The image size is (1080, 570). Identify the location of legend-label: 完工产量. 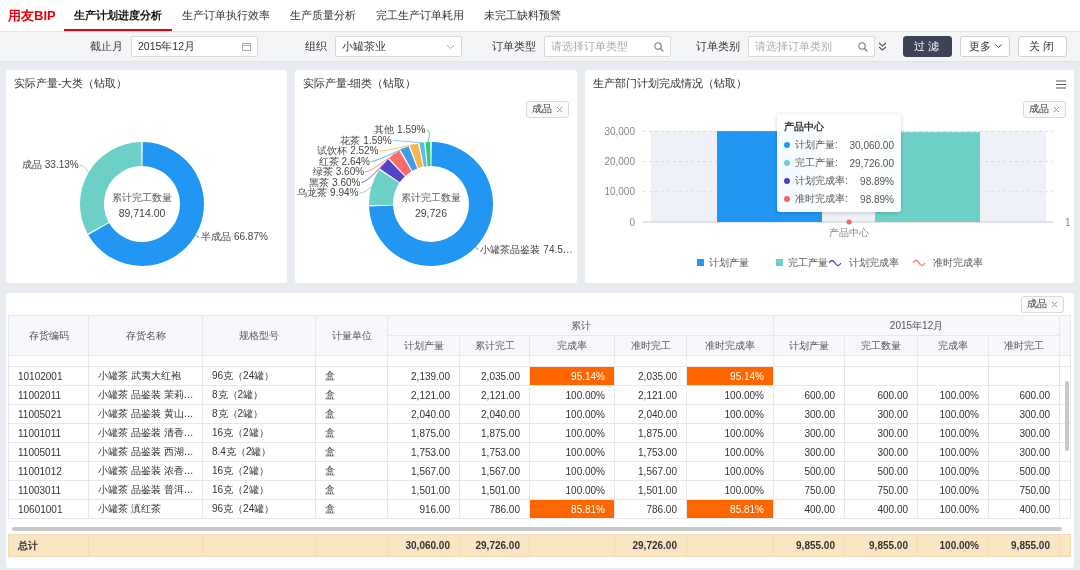
(808, 262).